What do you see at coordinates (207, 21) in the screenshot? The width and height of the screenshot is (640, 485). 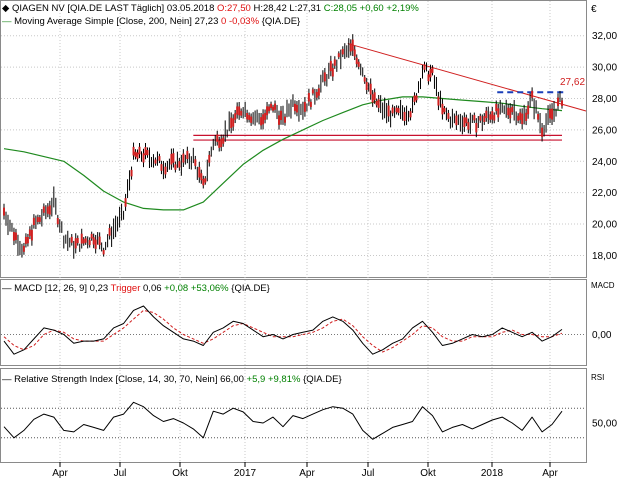 I see `sma-value: 27,23` at bounding box center [207, 21].